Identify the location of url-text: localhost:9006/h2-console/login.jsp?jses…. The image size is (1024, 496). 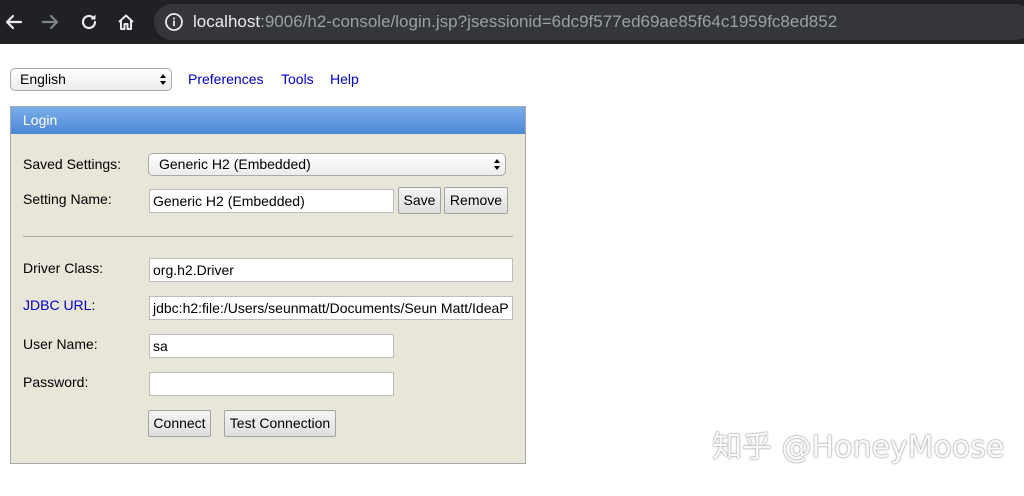
(515, 22).